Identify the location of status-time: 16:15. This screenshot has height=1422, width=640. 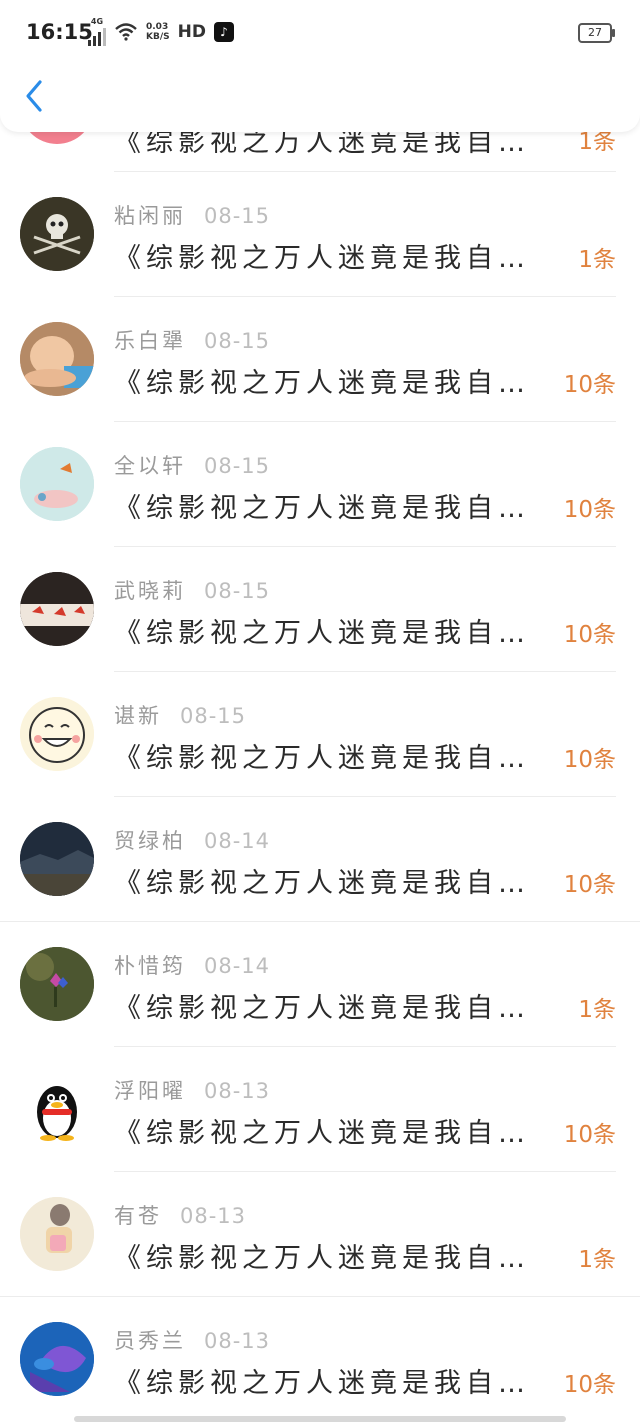
(59, 32).